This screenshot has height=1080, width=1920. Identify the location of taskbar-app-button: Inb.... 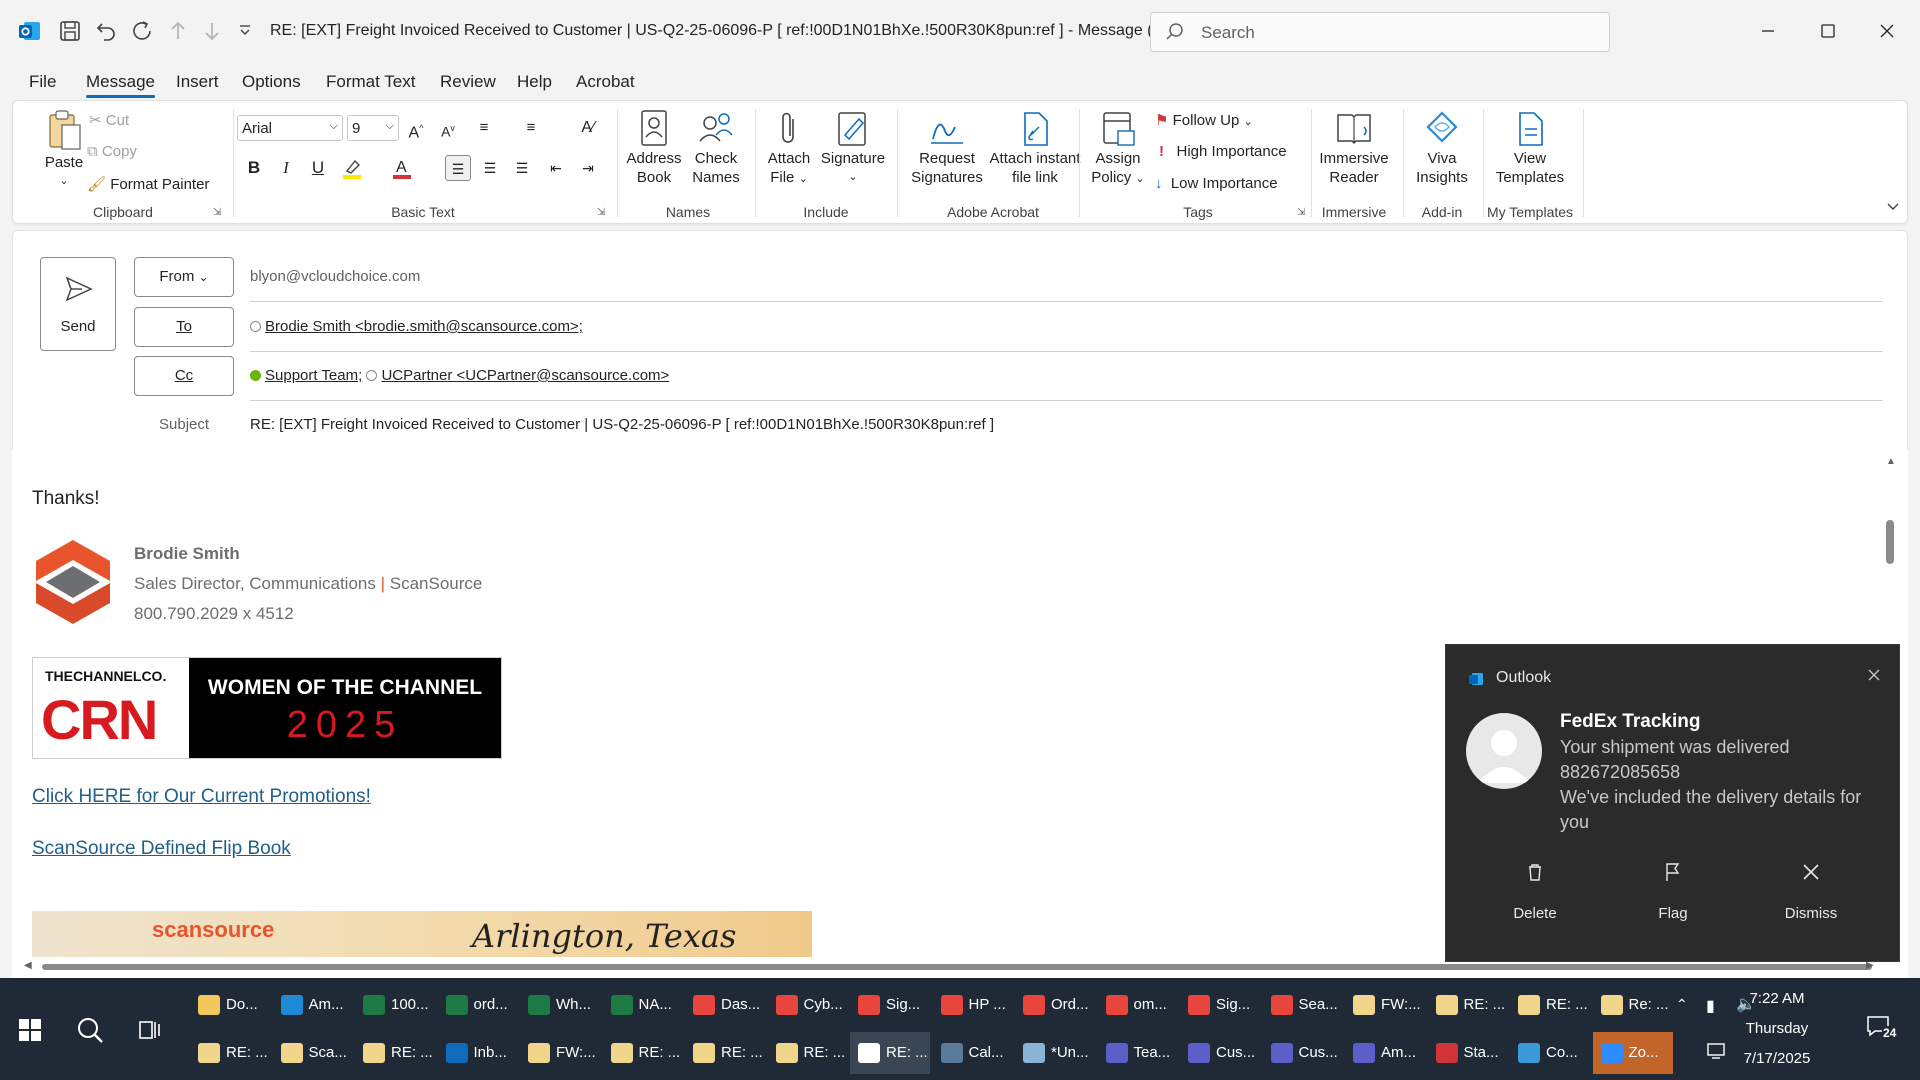
(478, 1053).